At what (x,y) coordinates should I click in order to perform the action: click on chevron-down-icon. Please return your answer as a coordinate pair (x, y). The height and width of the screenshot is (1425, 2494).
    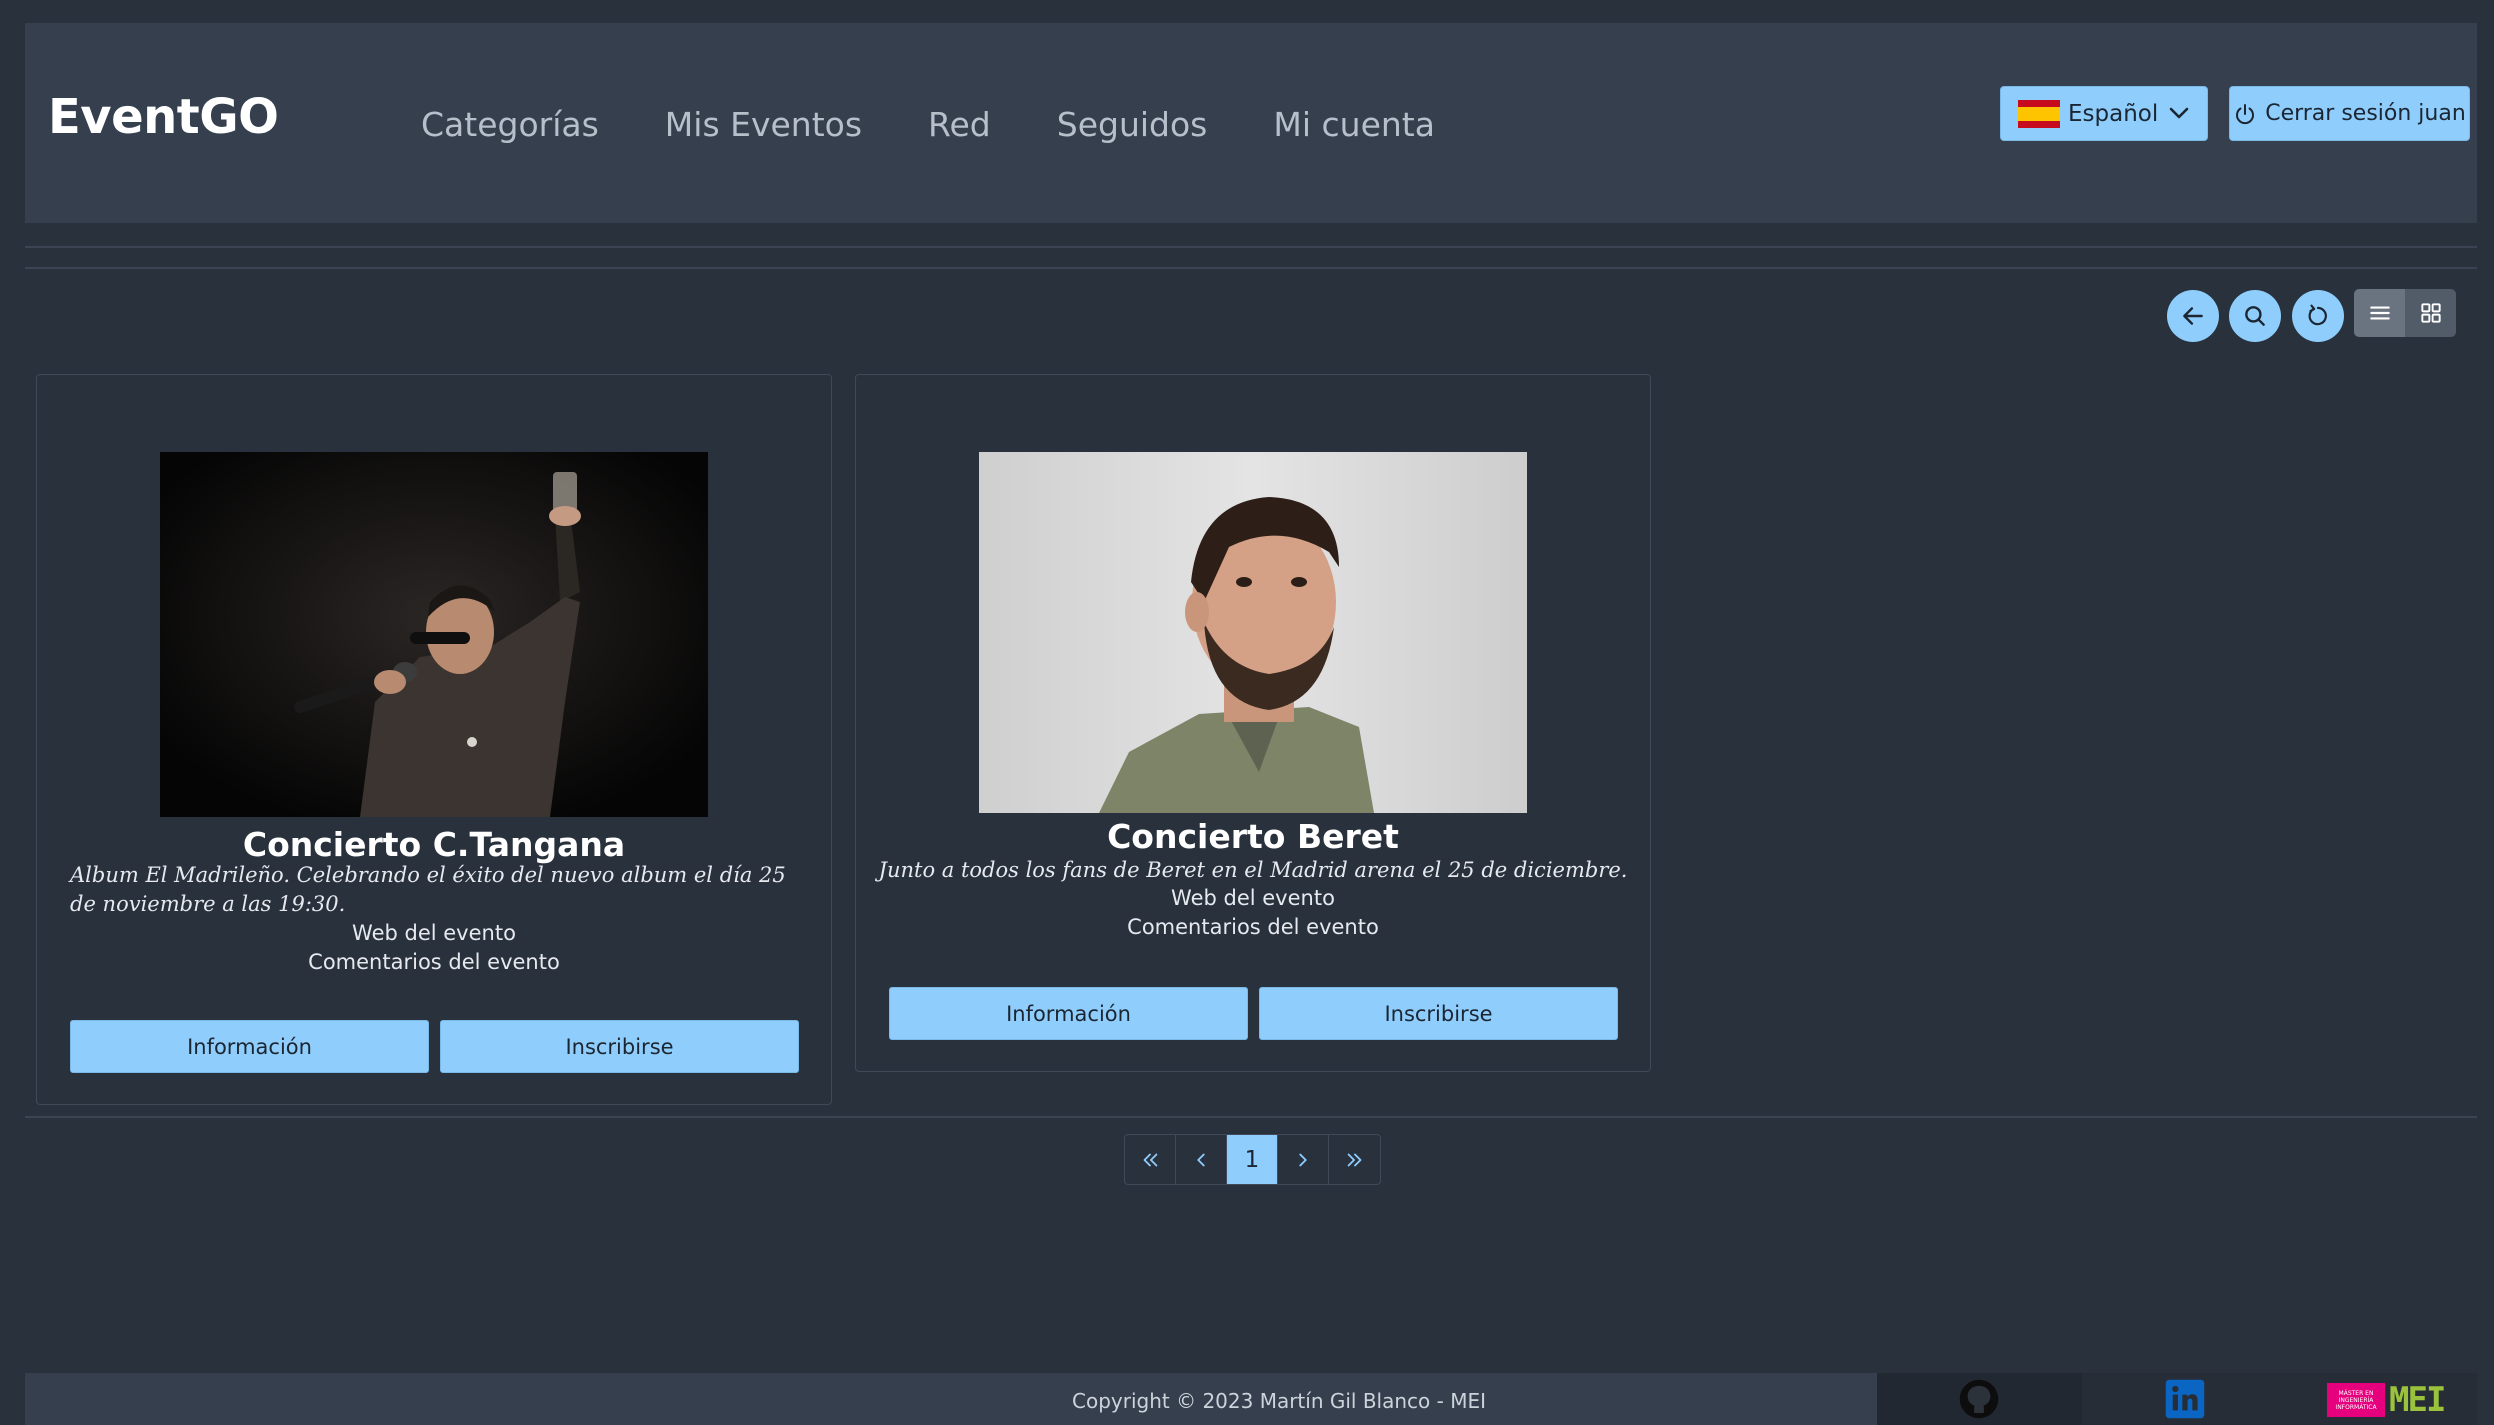
    Looking at the image, I should click on (2179, 113).